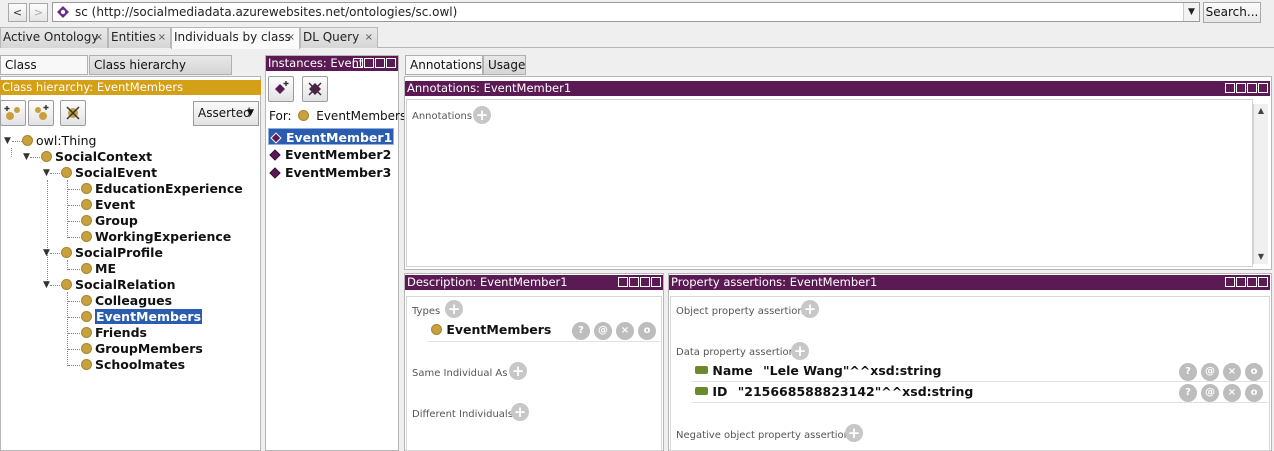 This screenshot has width=1274, height=451. I want to click on tree-node-schoolmates: Schoolmates, so click(133, 365).